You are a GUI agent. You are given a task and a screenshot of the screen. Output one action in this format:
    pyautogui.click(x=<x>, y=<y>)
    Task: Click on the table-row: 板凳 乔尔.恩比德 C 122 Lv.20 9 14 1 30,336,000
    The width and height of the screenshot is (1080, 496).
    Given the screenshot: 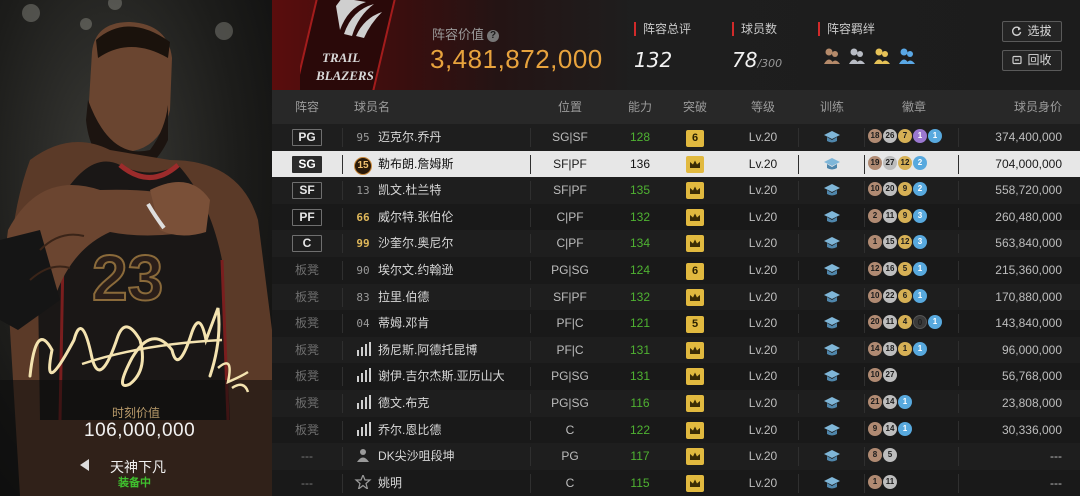 What is the action you would take?
    pyautogui.click(x=676, y=430)
    